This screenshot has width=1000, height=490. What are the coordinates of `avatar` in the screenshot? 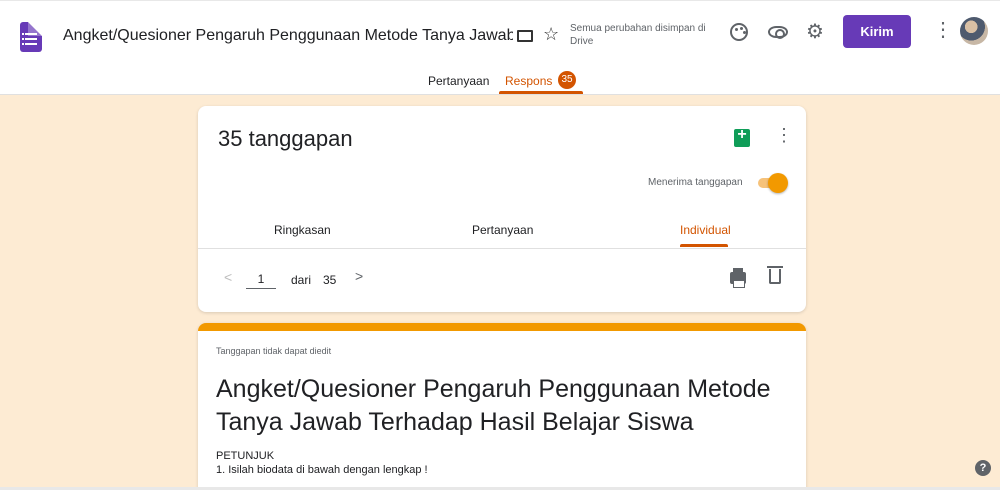 It's located at (974, 31).